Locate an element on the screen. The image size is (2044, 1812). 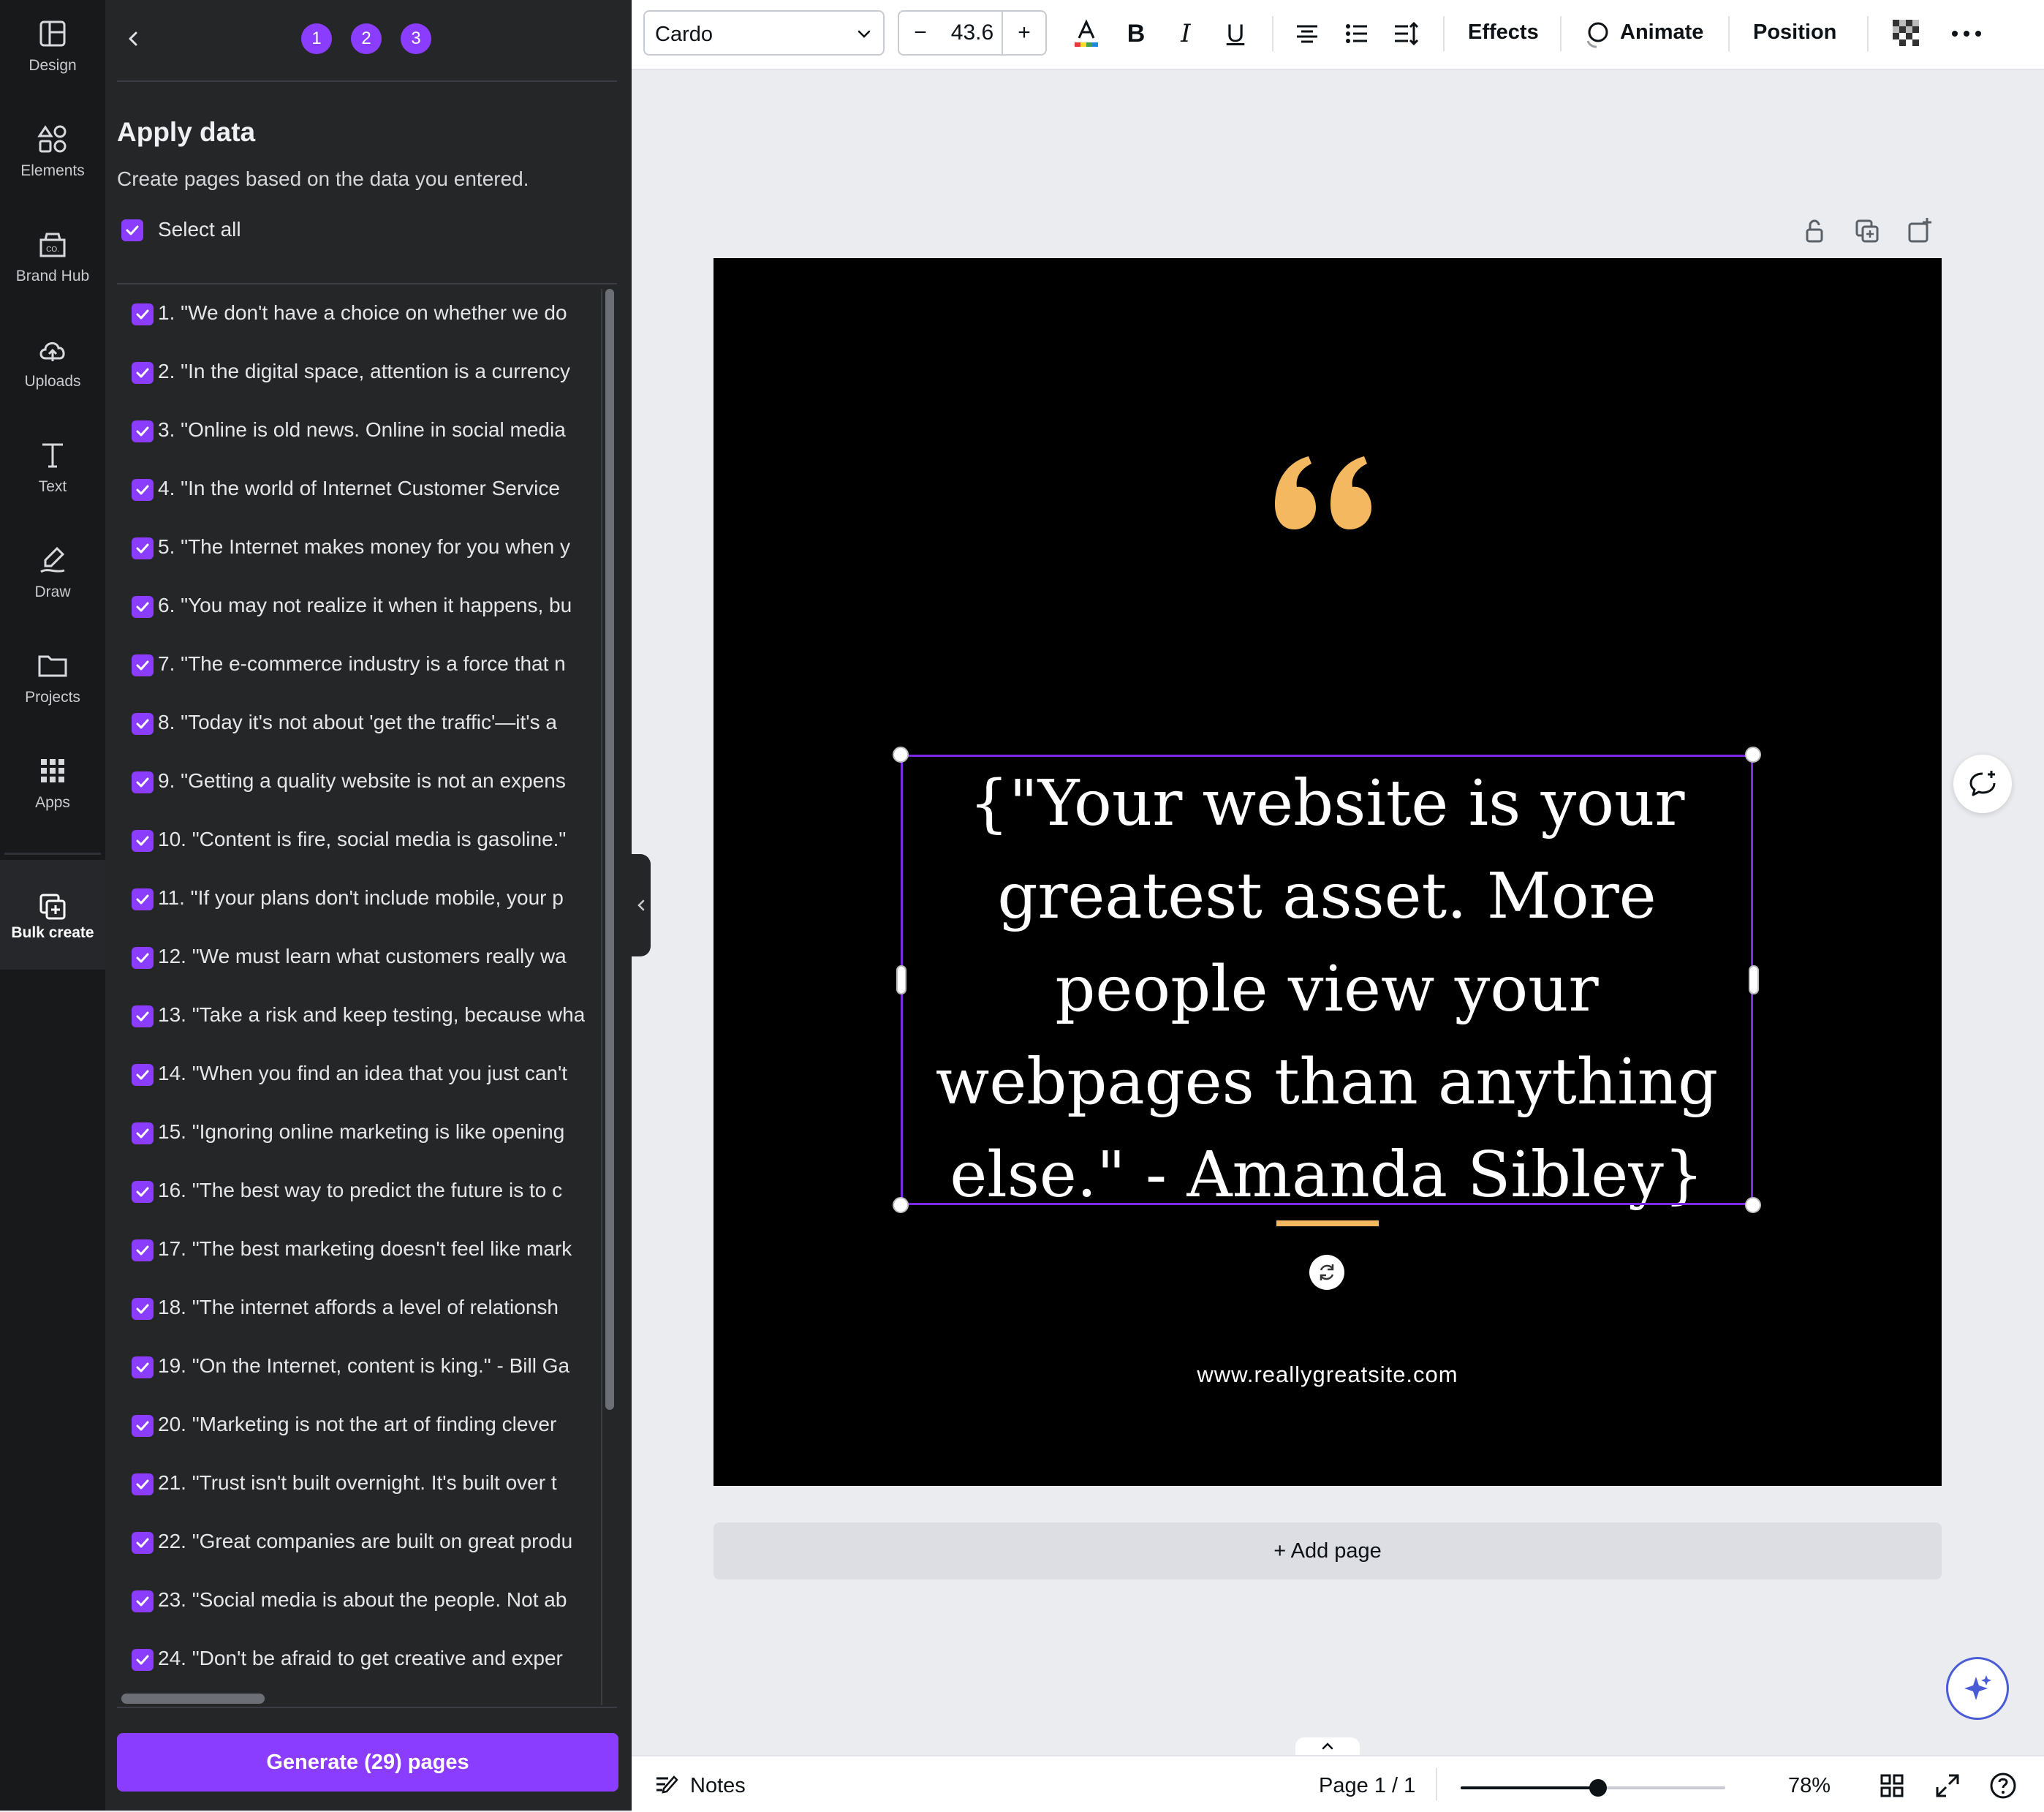
website-url-text: www.reallygreatsite.com is located at coordinates (1327, 1375).